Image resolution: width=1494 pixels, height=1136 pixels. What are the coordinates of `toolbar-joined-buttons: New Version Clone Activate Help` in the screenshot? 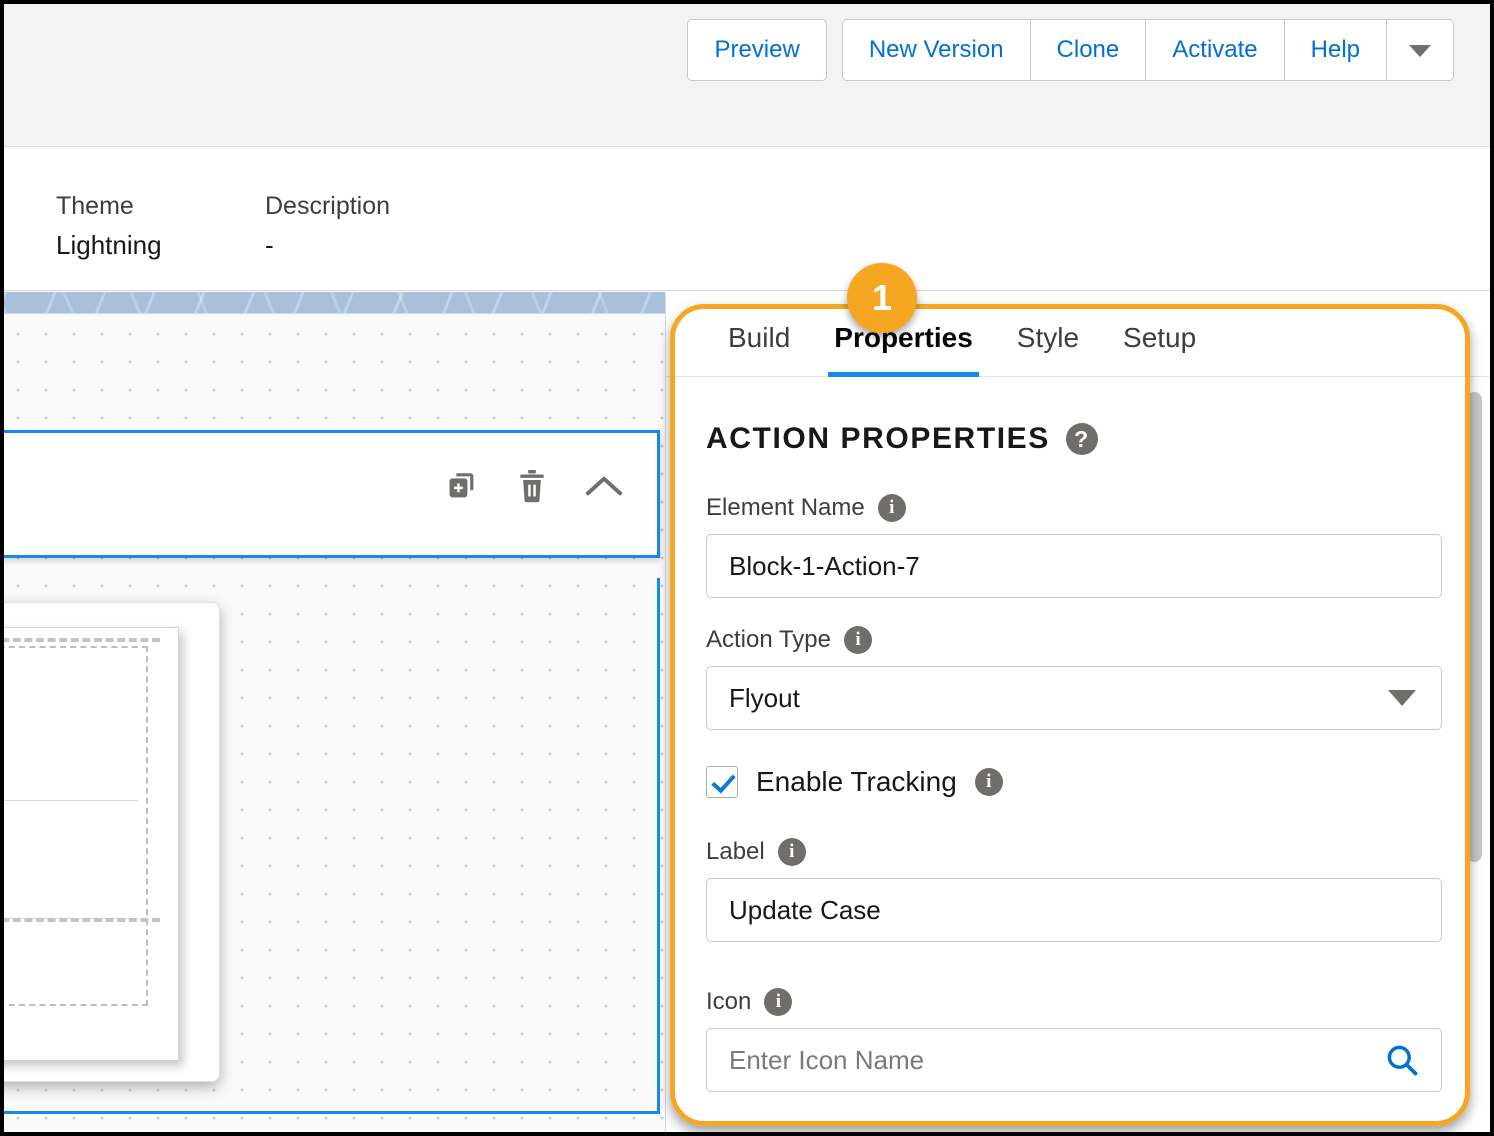 It's located at (1147, 50).